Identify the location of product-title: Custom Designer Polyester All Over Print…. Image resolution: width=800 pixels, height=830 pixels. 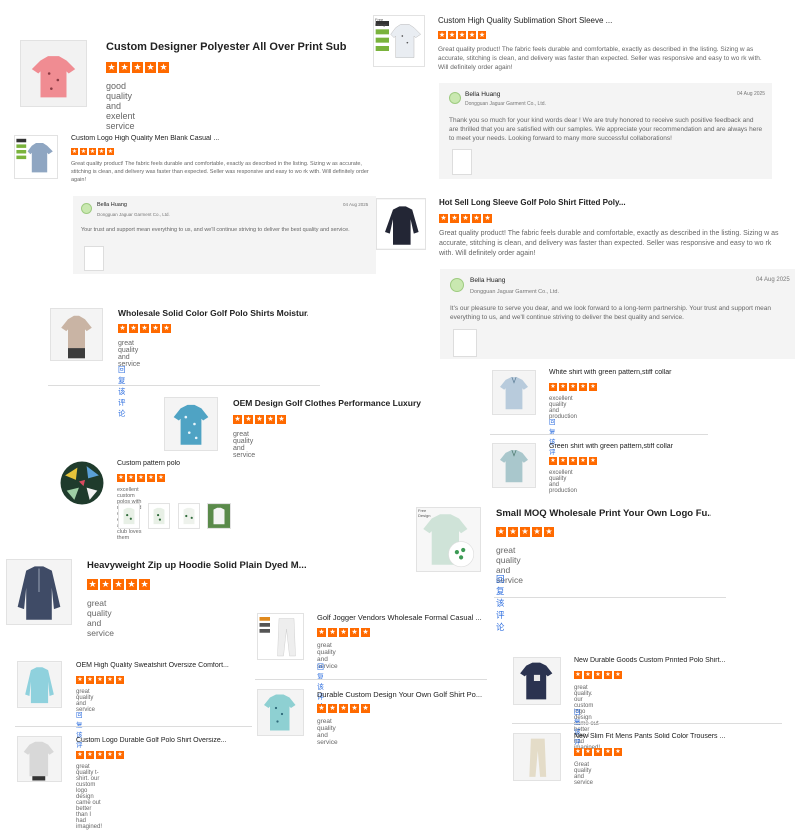
(226, 47).